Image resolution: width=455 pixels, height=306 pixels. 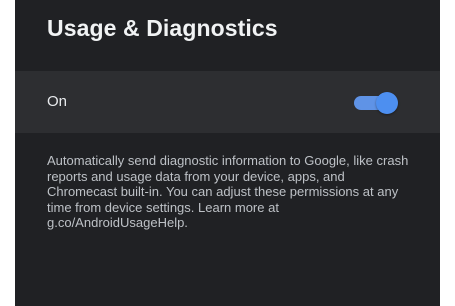 What do you see at coordinates (57, 101) in the screenshot?
I see `toggle-label: On` at bounding box center [57, 101].